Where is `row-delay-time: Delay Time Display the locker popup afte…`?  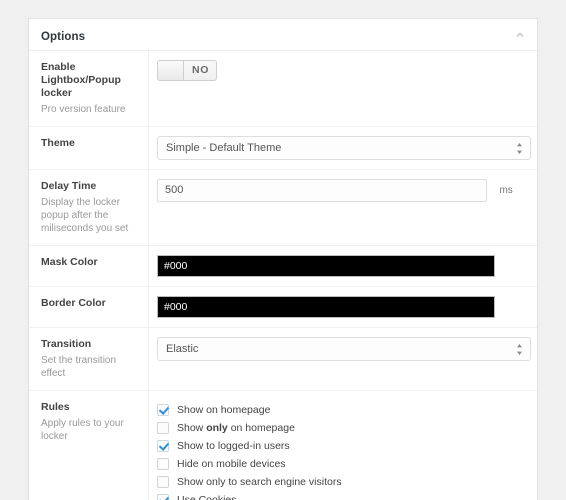 row-delay-time: Delay Time Display the locker popup afte… is located at coordinates (283, 208).